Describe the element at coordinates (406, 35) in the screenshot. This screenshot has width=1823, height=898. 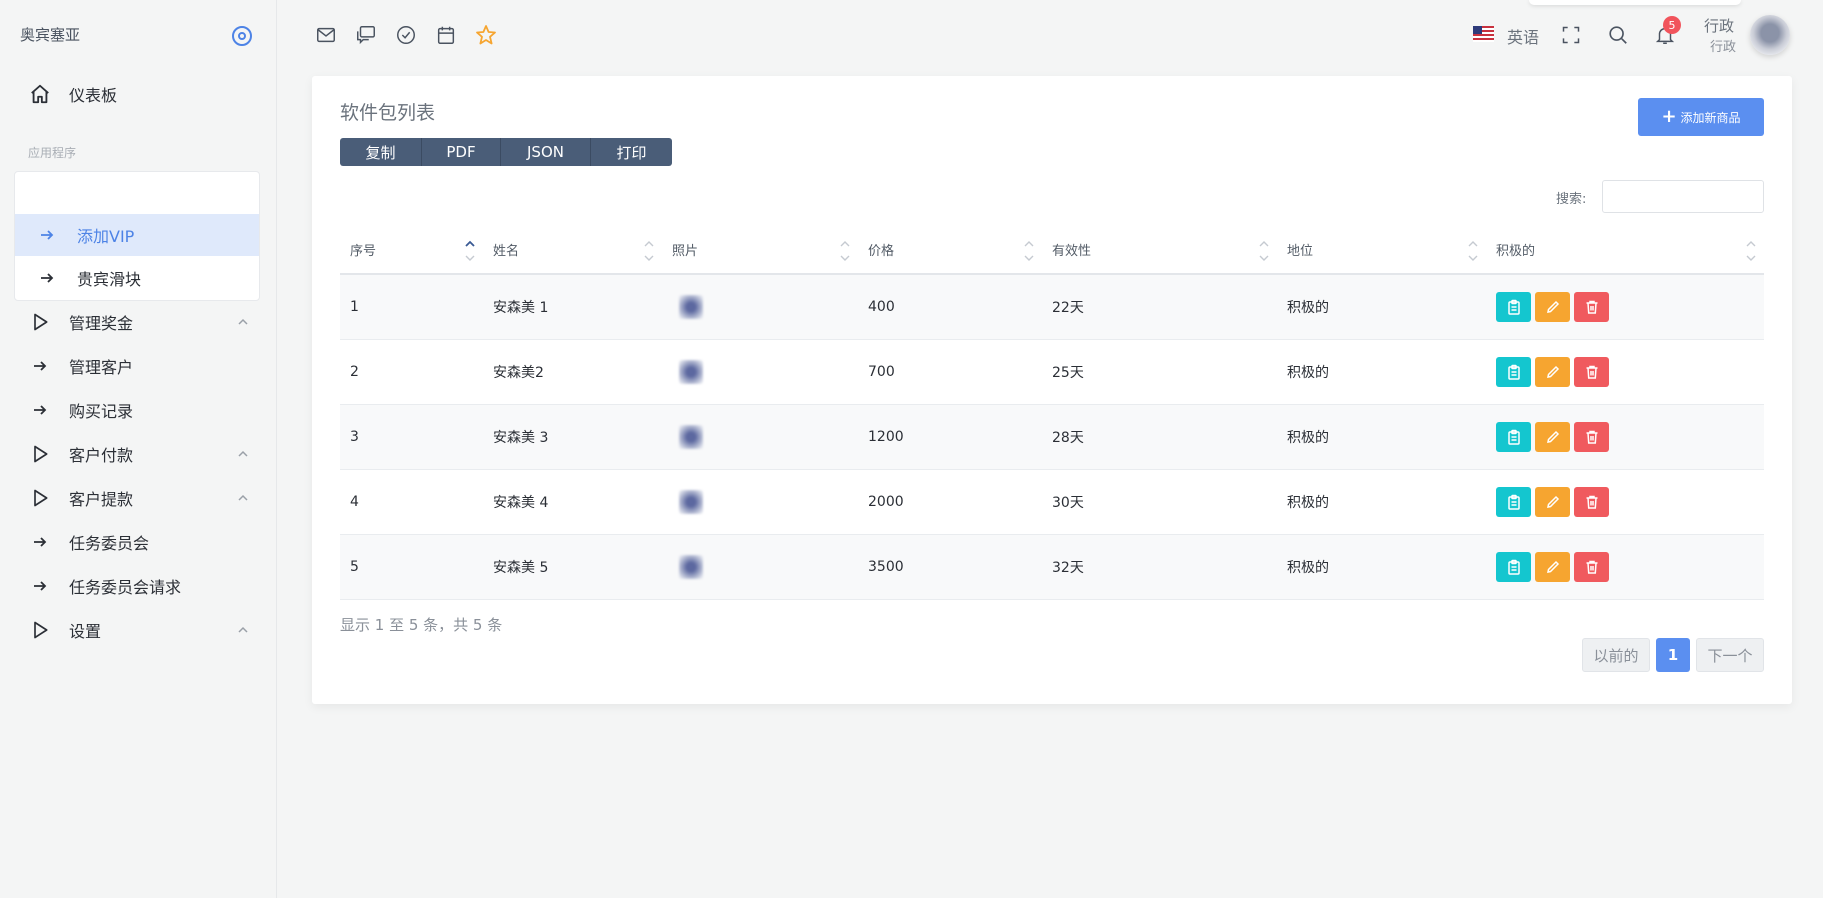
I see `check-circle-icon` at that location.